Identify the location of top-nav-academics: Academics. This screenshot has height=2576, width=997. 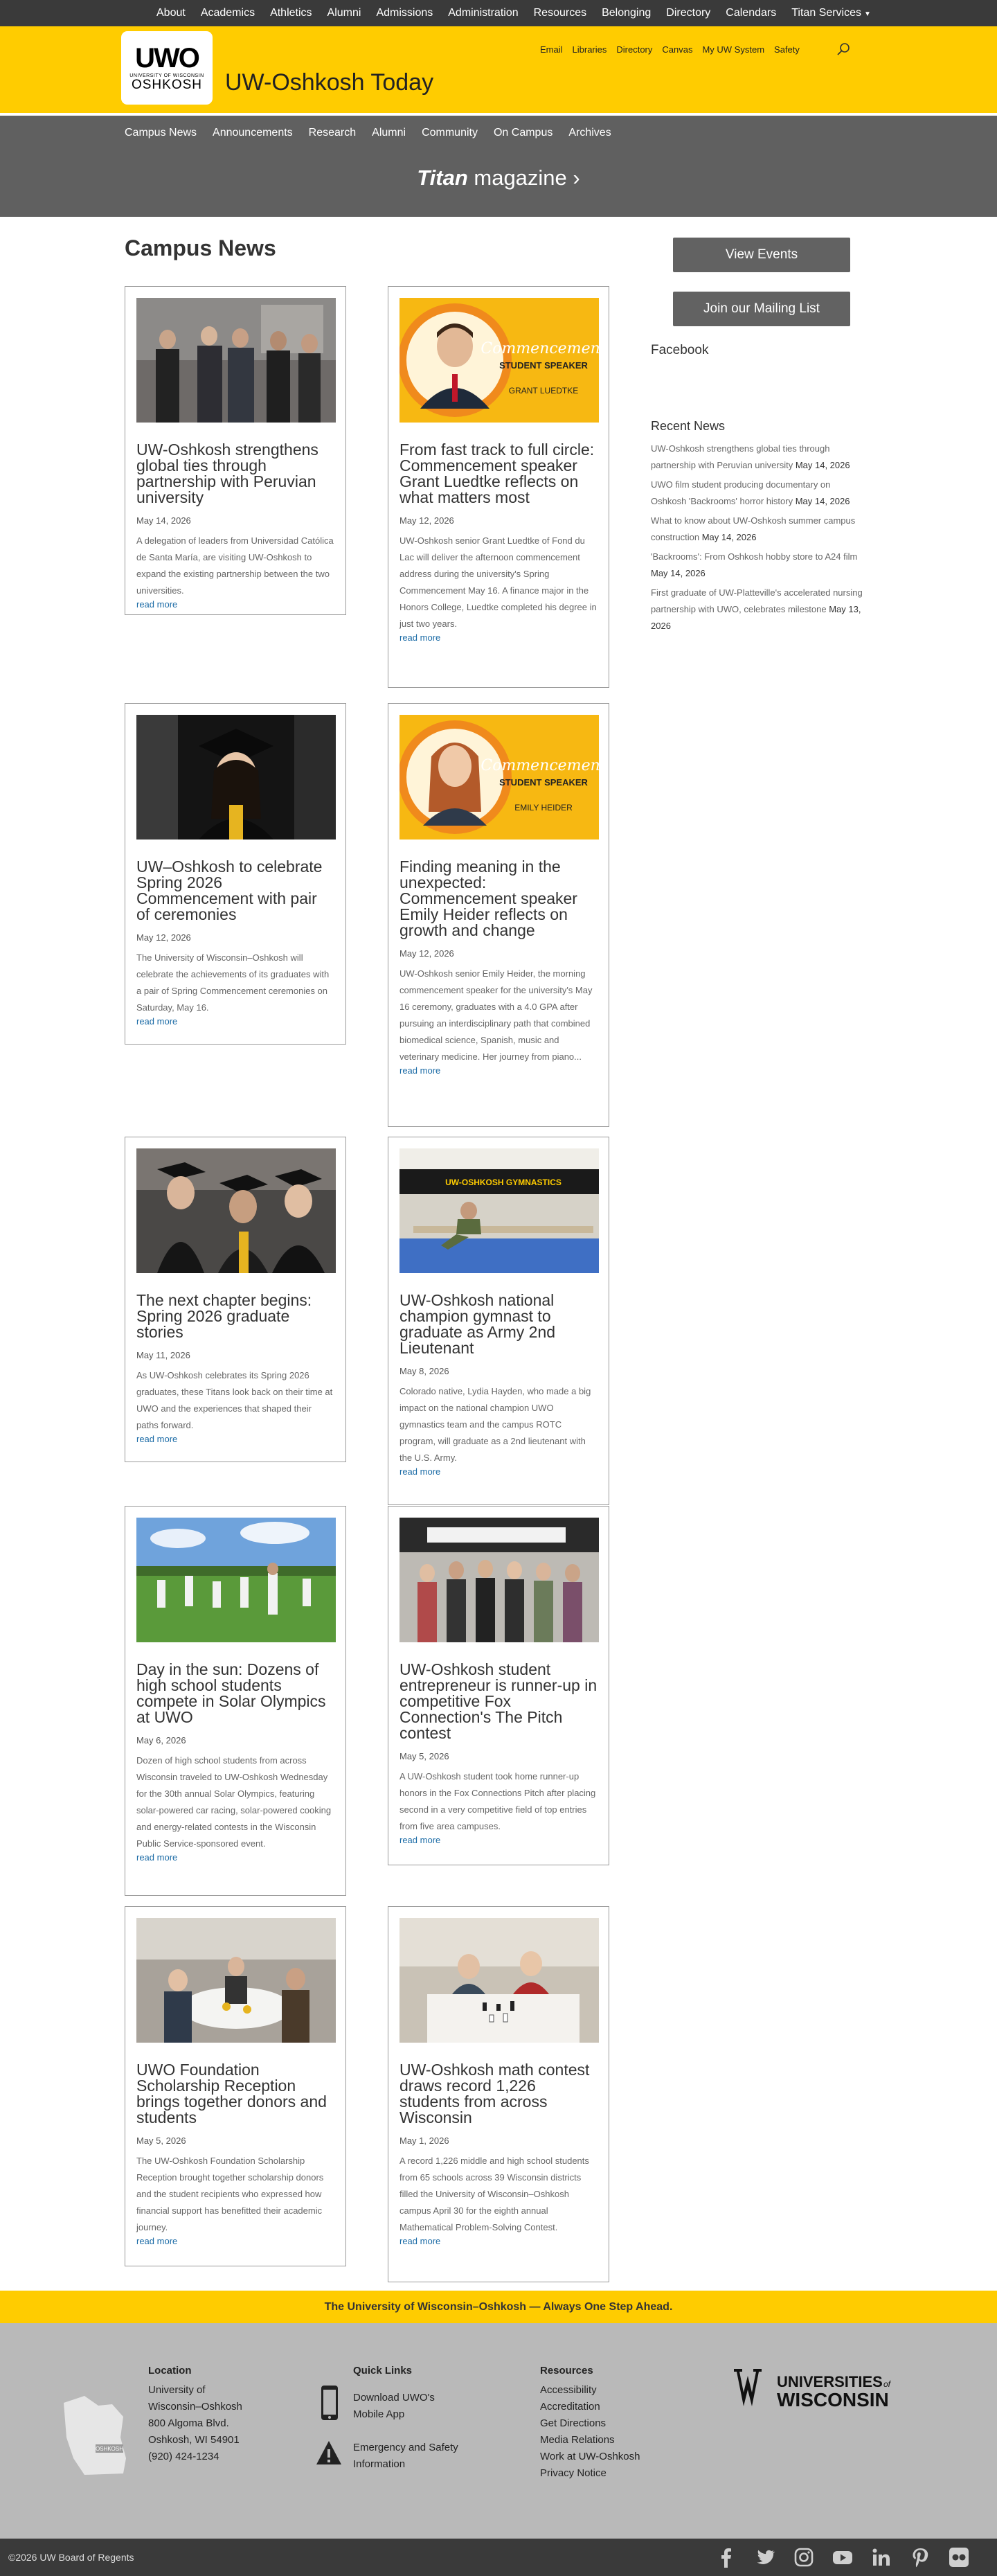
(228, 13).